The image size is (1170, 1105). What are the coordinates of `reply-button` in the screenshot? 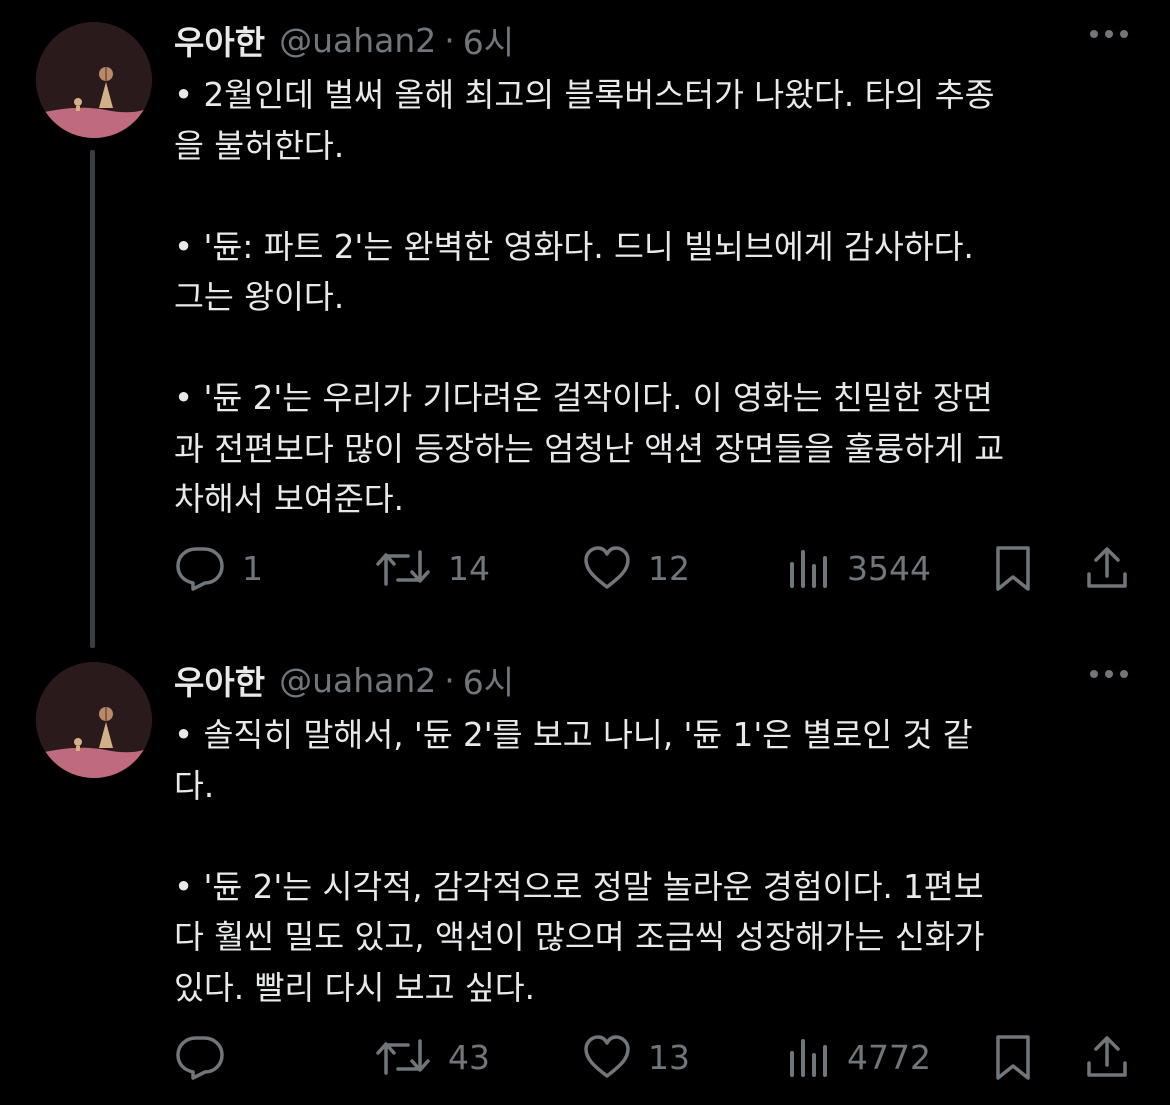 It's located at (208, 1057).